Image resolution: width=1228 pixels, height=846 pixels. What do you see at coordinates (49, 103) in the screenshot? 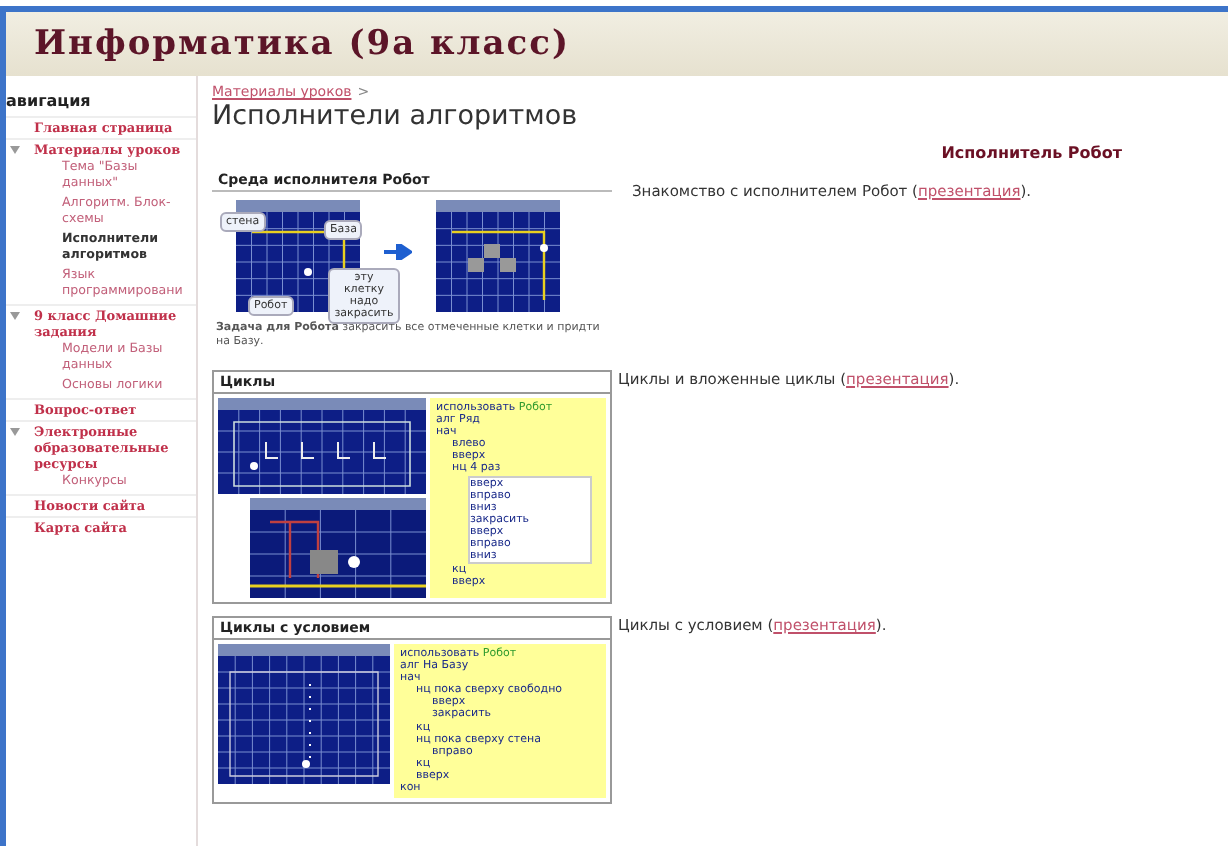
I see `navigation-heading: авигация` at bounding box center [49, 103].